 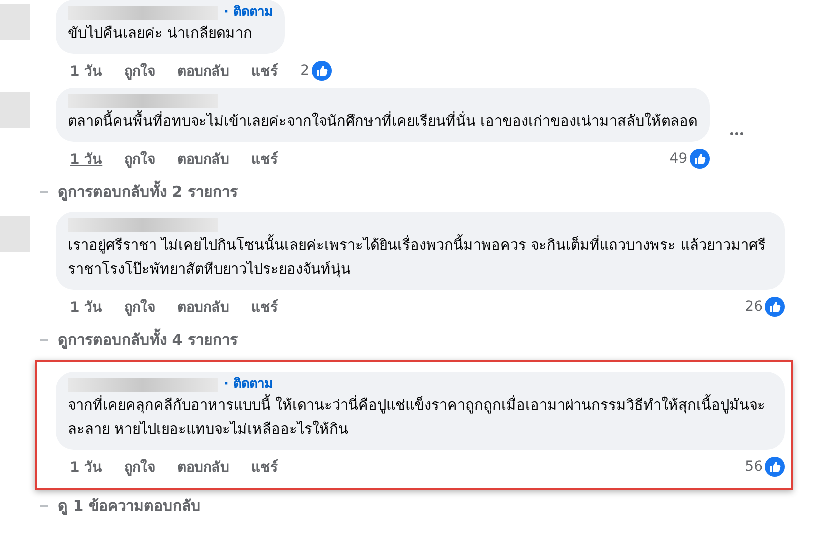 I want to click on like-count: 2, so click(x=305, y=71).